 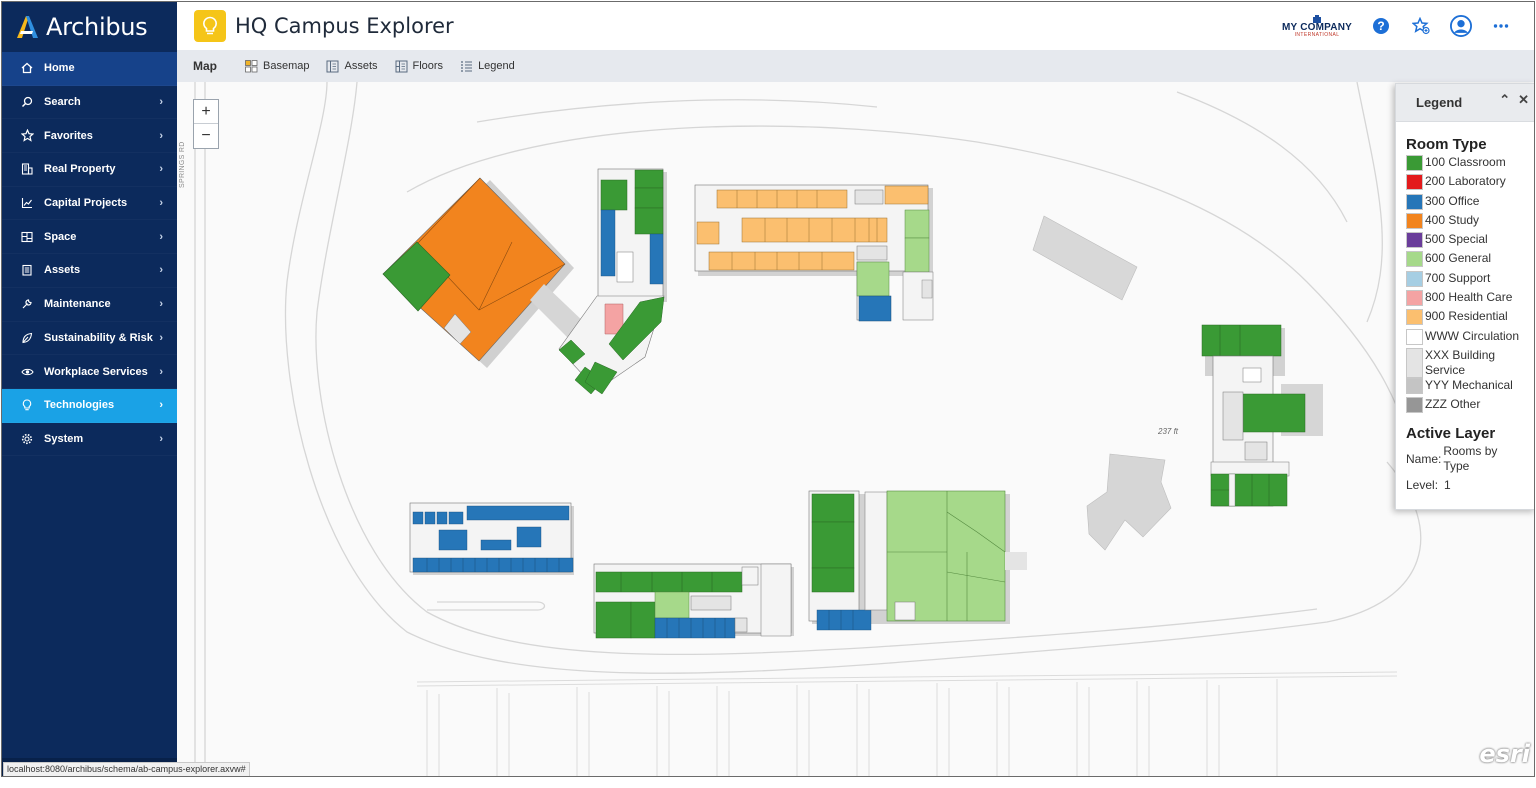 I want to click on sidebar-item-real-property: Real Property ›, so click(x=89, y=170).